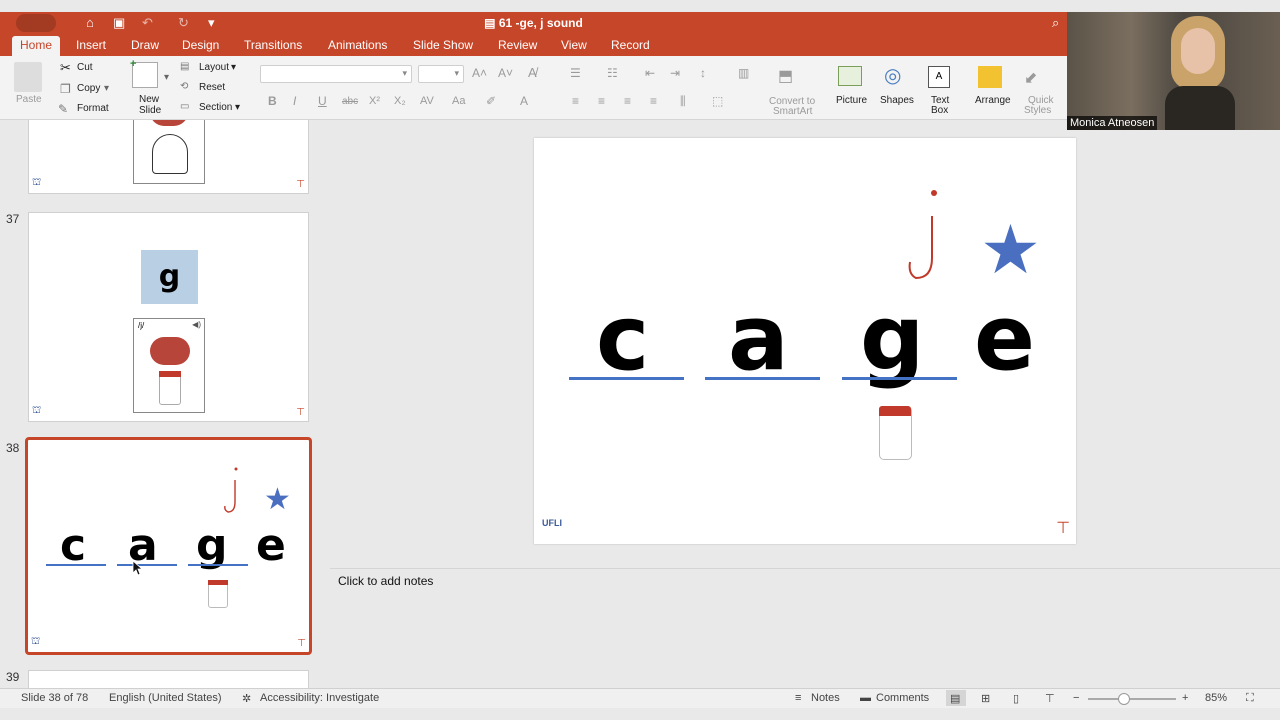 The width and height of the screenshot is (1280, 720). I want to click on new-slide-label: New, so click(149, 99).